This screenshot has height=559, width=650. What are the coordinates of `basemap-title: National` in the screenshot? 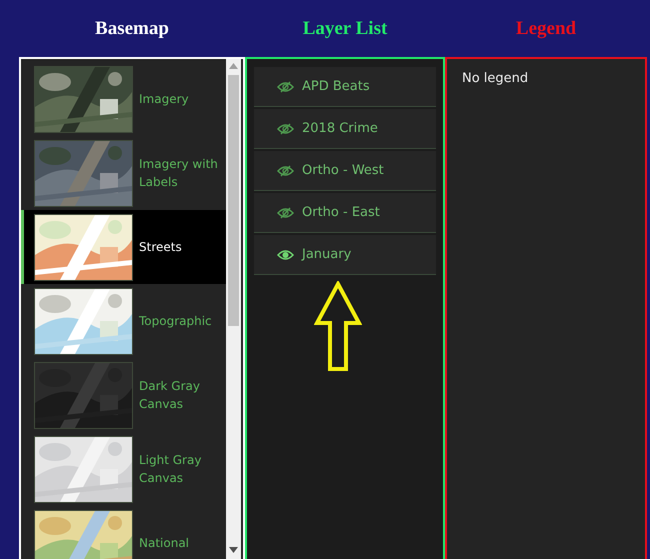 It's located at (164, 543).